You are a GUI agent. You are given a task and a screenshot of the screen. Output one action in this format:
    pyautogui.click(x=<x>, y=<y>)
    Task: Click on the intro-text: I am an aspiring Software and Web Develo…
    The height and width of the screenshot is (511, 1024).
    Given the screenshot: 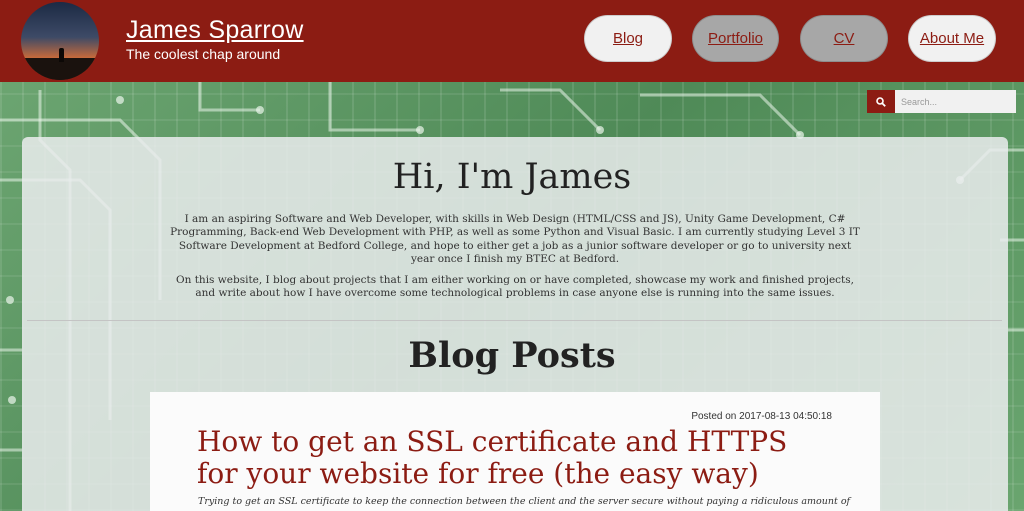 What is the action you would take?
    pyautogui.click(x=515, y=261)
    